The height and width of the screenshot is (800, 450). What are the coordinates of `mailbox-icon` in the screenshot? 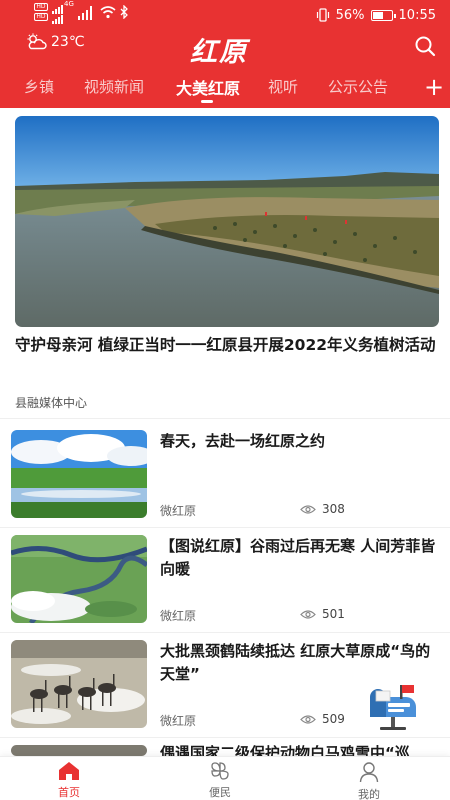 It's located at (393, 707).